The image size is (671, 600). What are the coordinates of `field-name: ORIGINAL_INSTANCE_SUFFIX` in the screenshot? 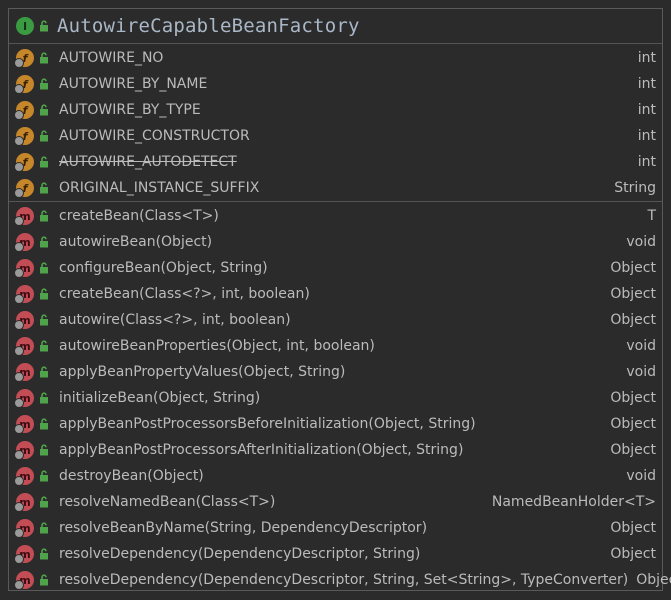 It's located at (159, 188).